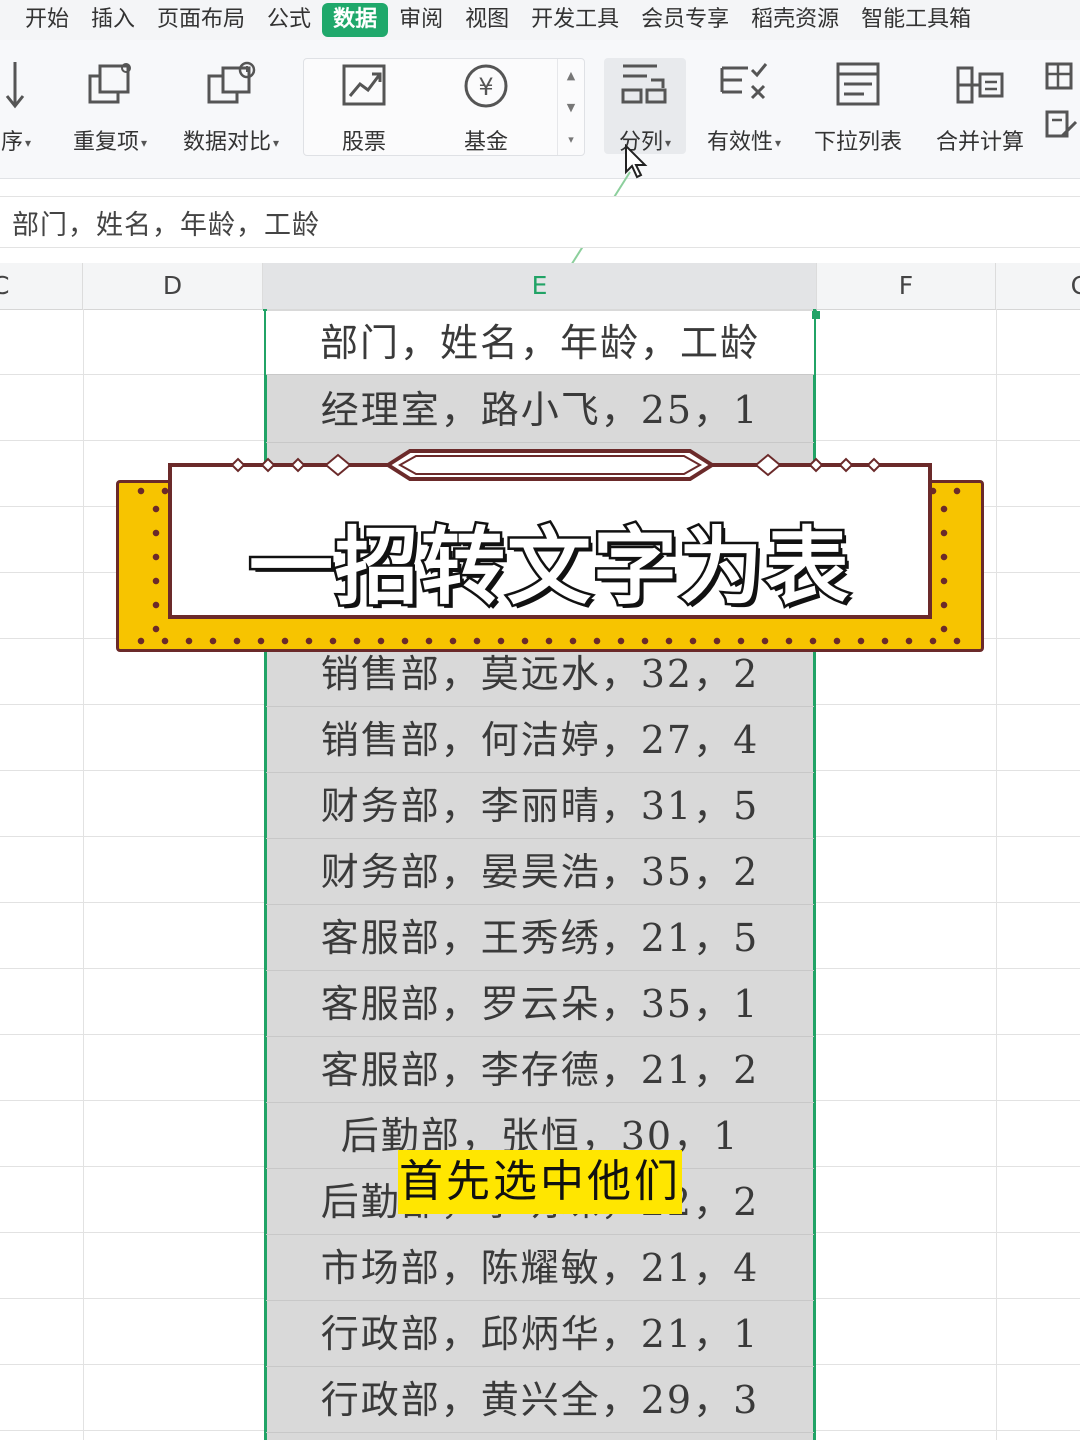 This screenshot has width=1080, height=1440. Describe the element at coordinates (1059, 76) in the screenshot. I see `table-tool-icon` at that location.